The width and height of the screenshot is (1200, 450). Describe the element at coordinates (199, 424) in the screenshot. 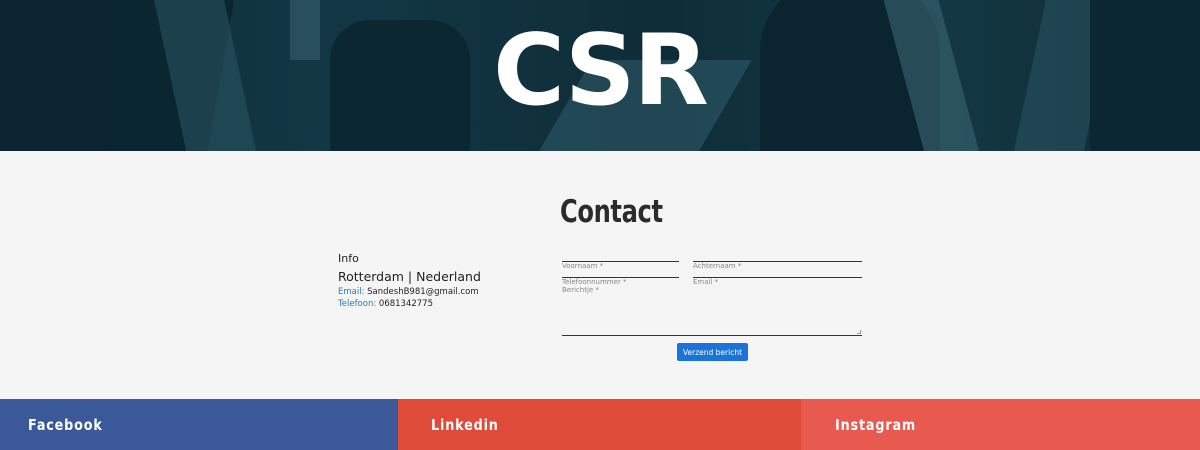

I see `facebook-link: Facebook` at that location.